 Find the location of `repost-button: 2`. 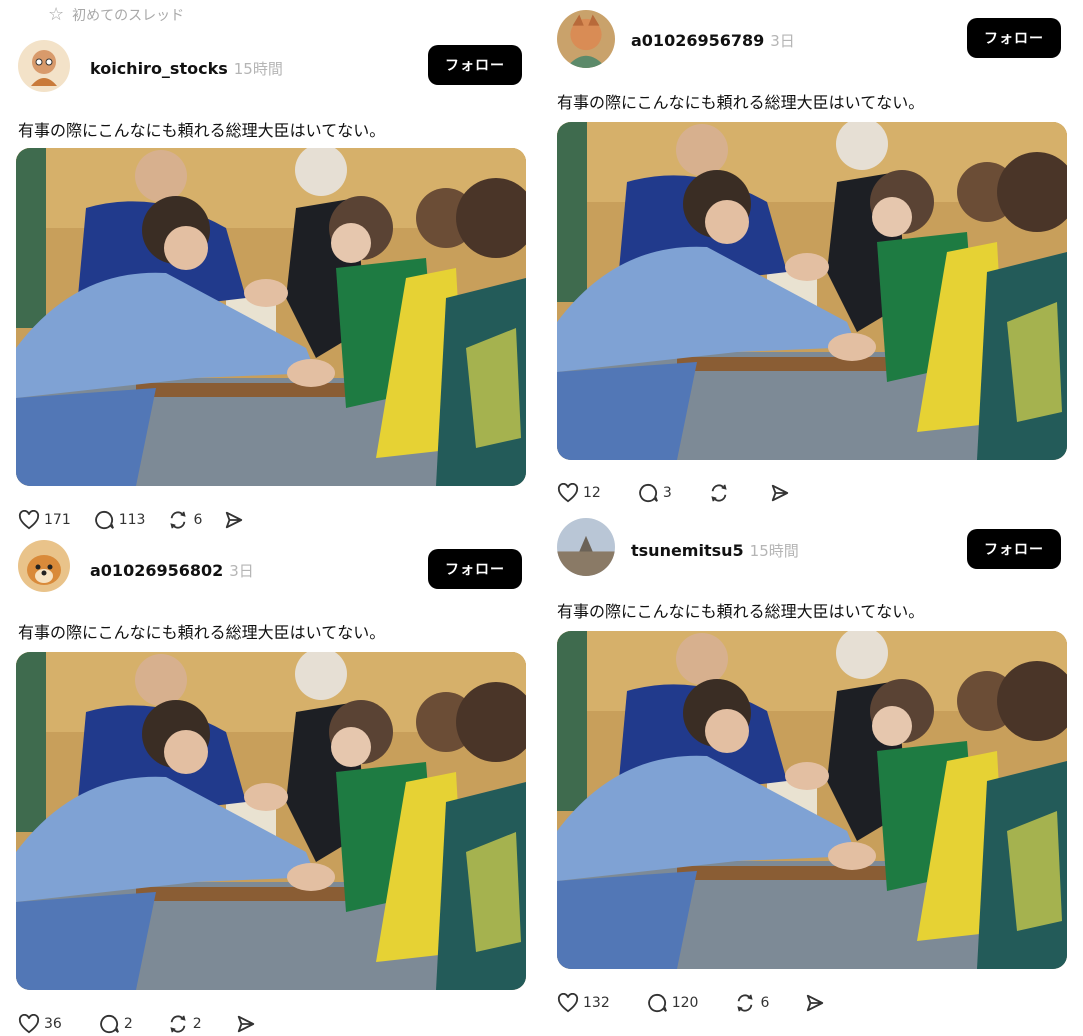

repost-button: 2 is located at coordinates (184, 1024).